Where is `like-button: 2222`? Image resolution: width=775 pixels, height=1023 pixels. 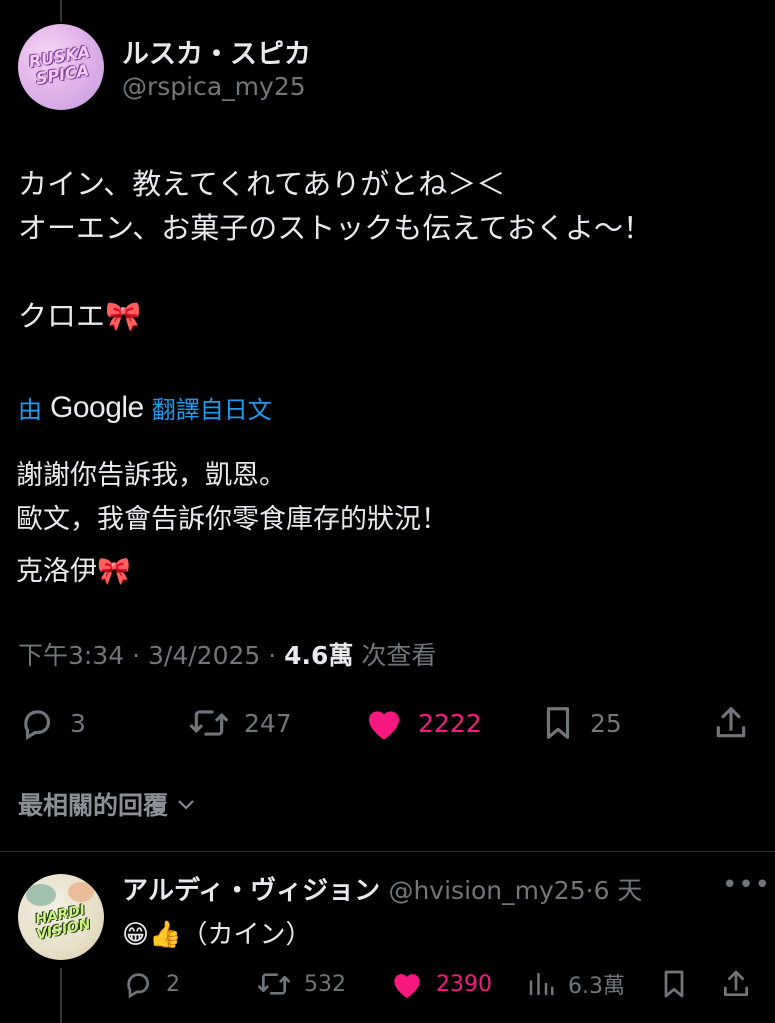 like-button: 2222 is located at coordinates (423, 723).